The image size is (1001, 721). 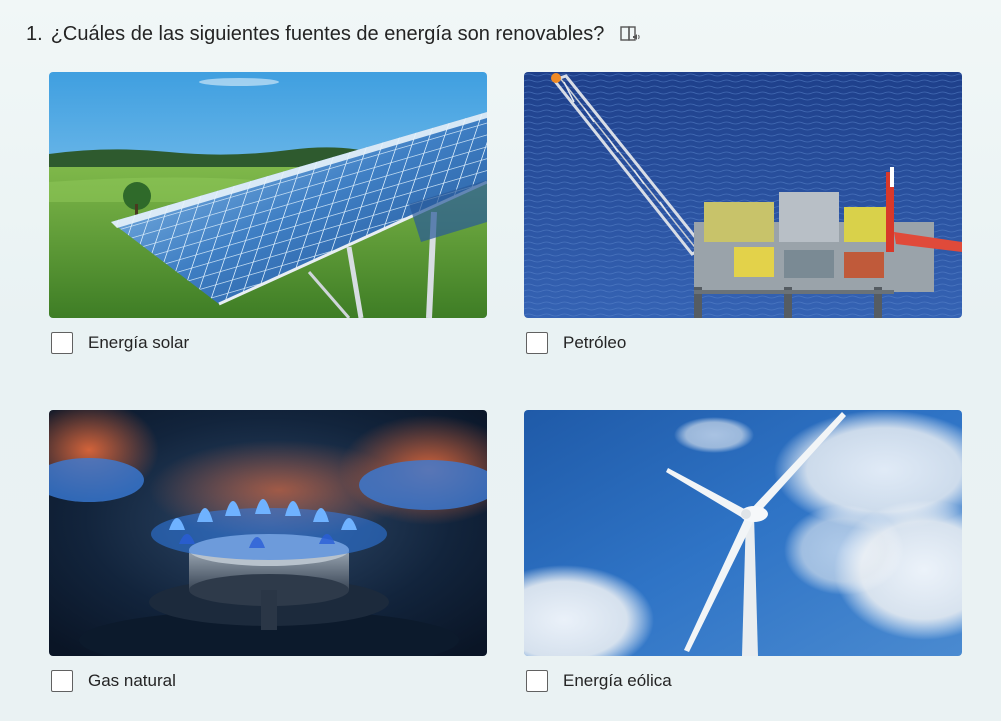 I want to click on question-number: 1., so click(x=34, y=34).